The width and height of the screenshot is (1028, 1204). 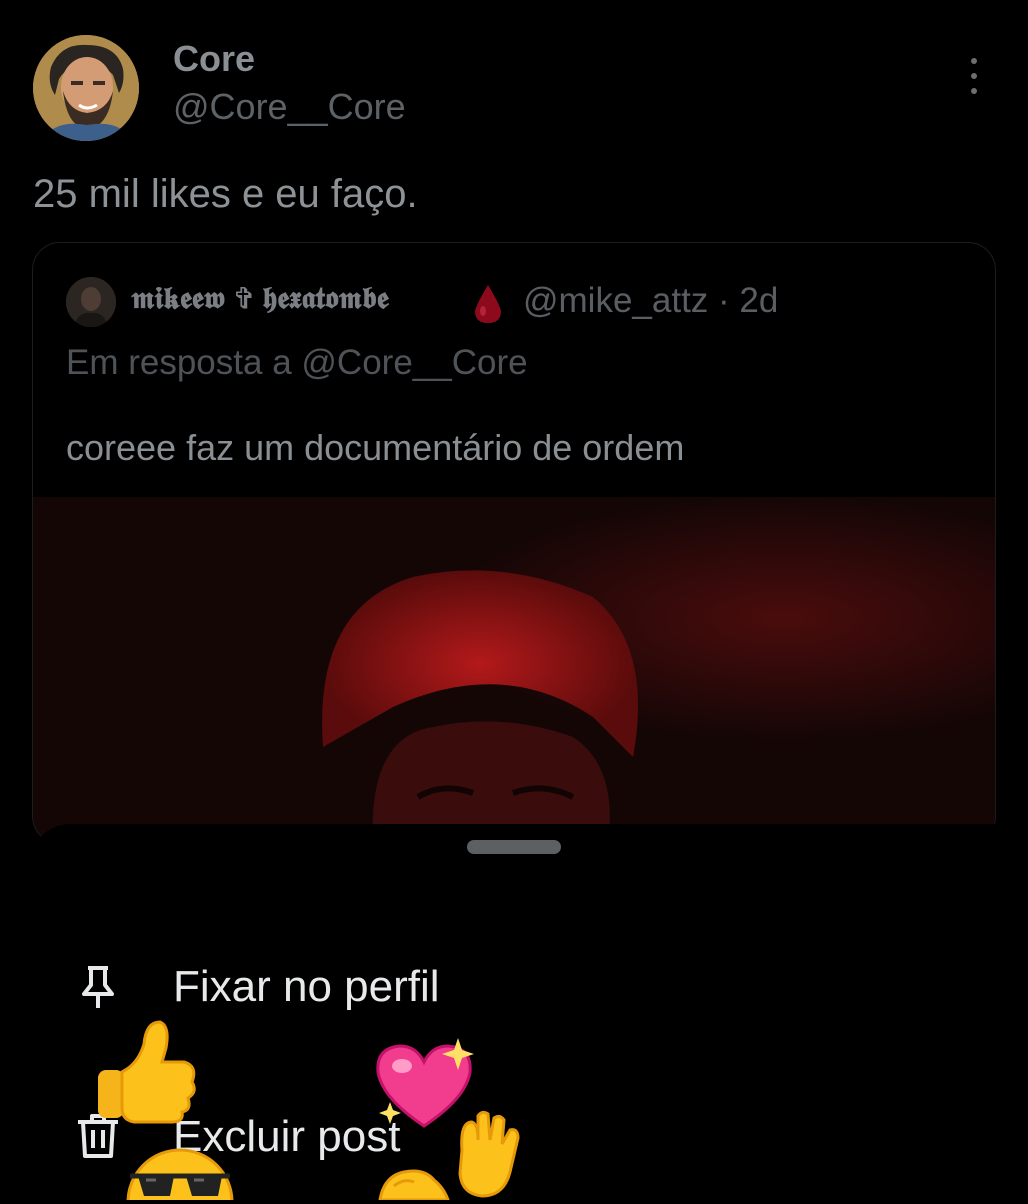 What do you see at coordinates (91, 302) in the screenshot?
I see `quoted-author-avatar` at bounding box center [91, 302].